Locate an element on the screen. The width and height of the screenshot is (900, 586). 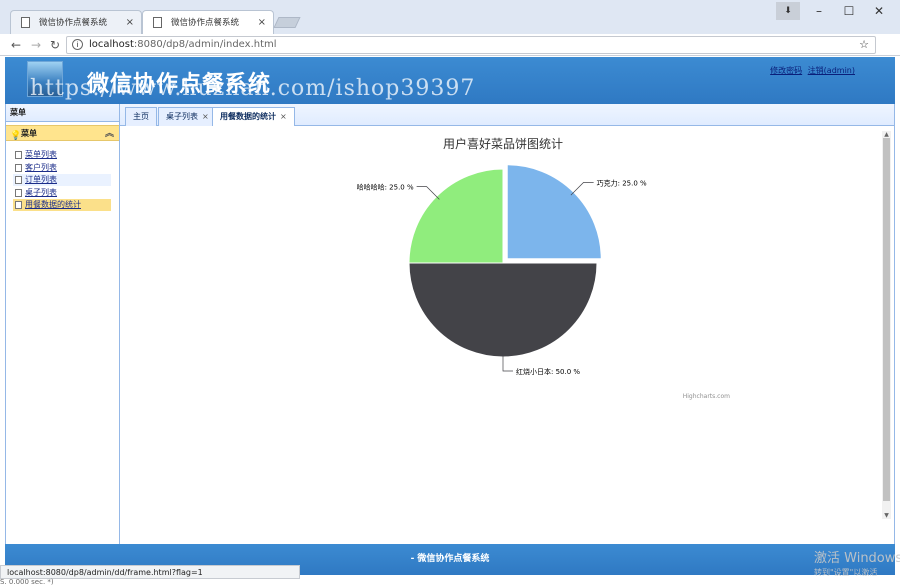
forward-icon: → is located at coordinates (36, 45).